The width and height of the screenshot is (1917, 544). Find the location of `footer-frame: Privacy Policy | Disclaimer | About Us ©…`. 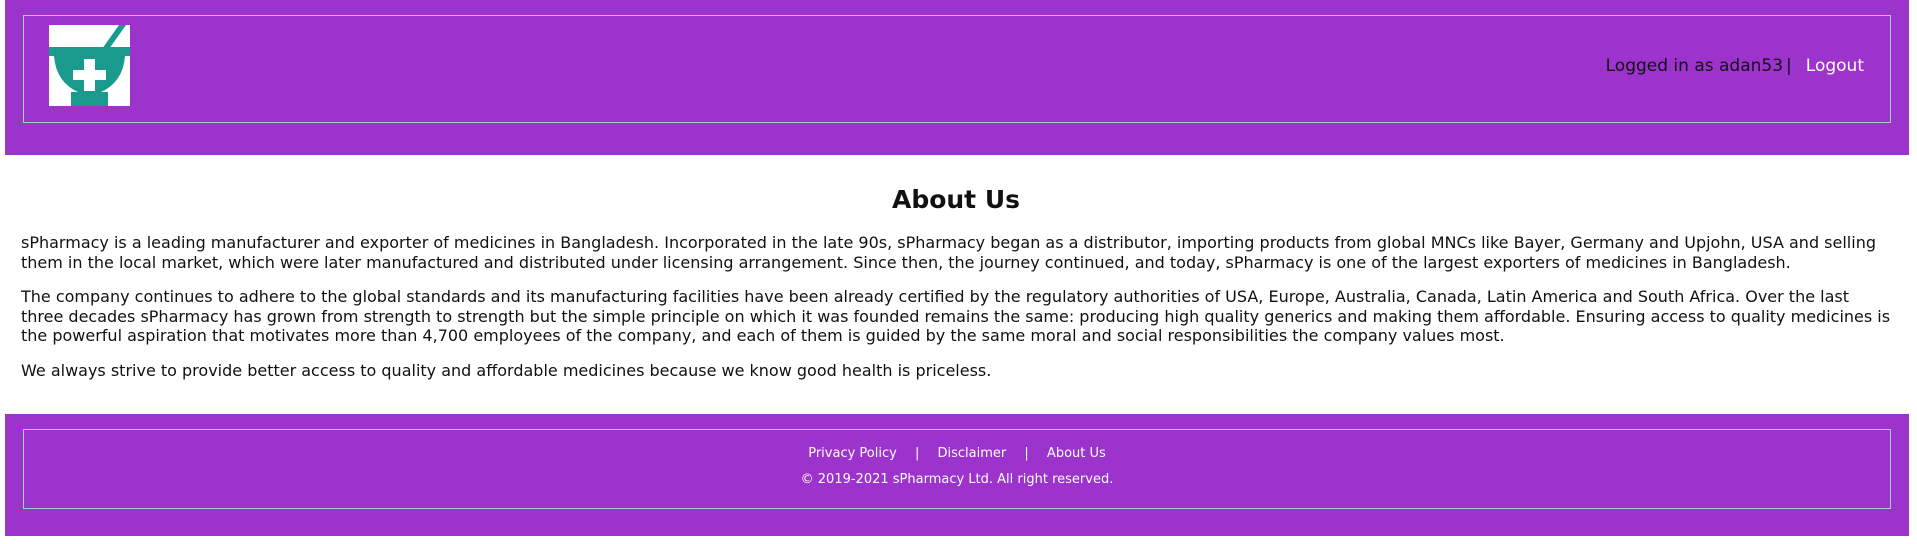

footer-frame: Privacy Policy | Disclaimer | About Us ©… is located at coordinates (957, 469).